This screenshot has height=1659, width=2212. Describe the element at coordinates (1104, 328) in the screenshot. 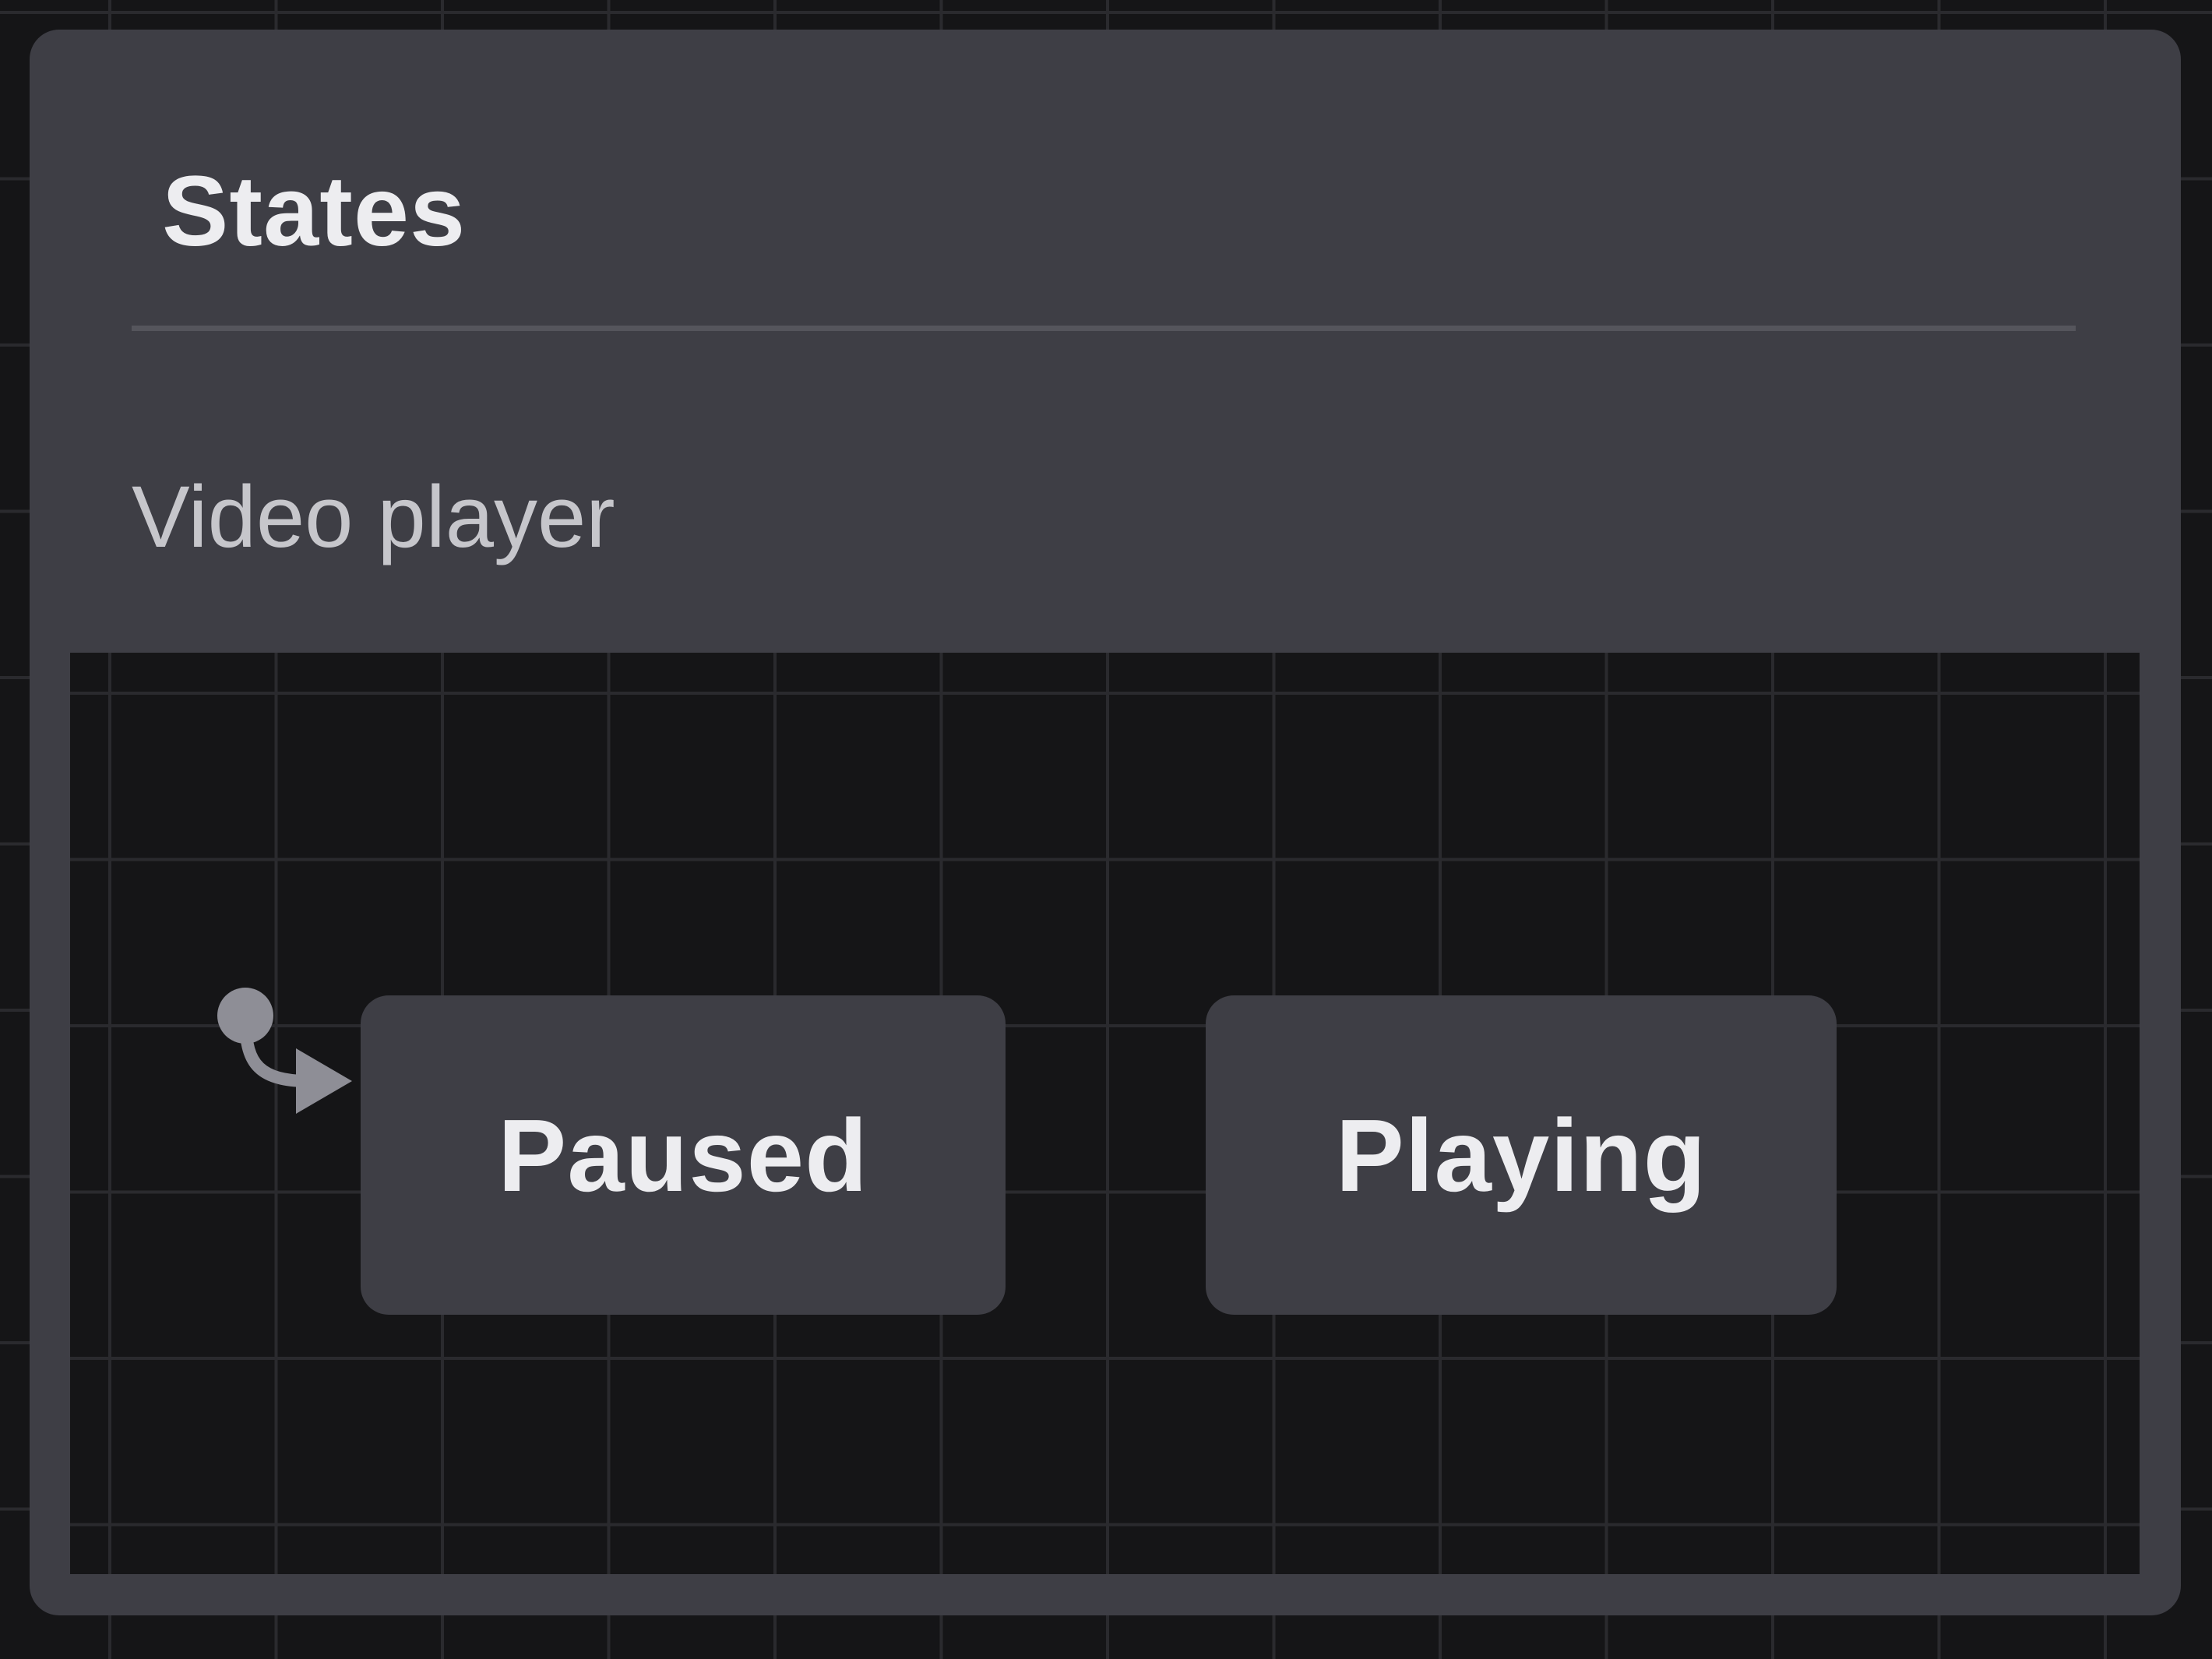

I see `panel-divider` at that location.